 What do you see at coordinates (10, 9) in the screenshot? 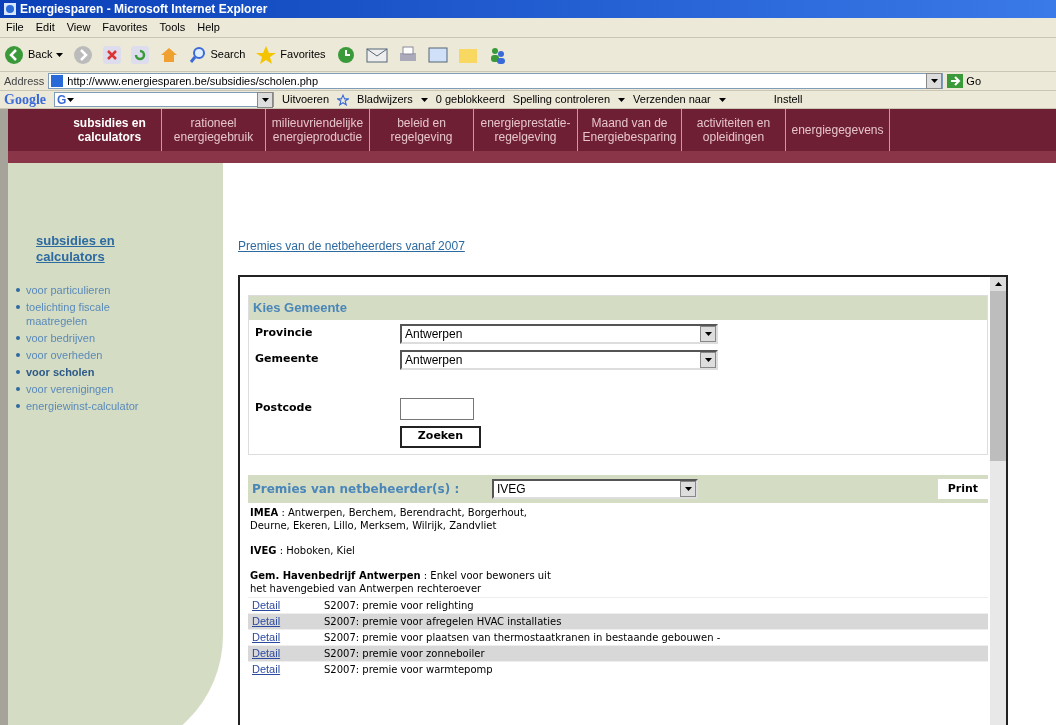
I see `browser-icon` at bounding box center [10, 9].